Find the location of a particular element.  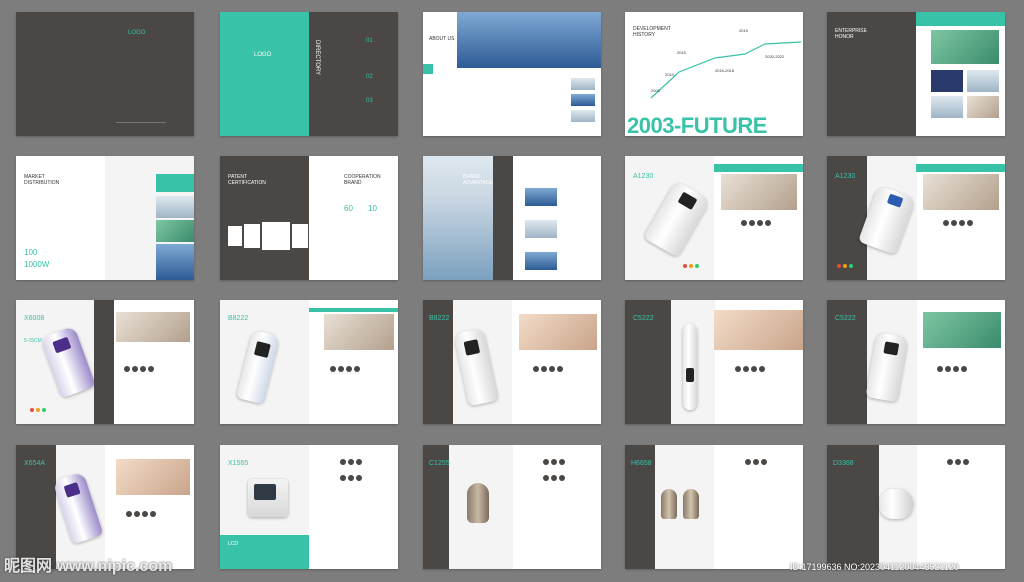

x654a-title: X654A is located at coordinates (35, 463).